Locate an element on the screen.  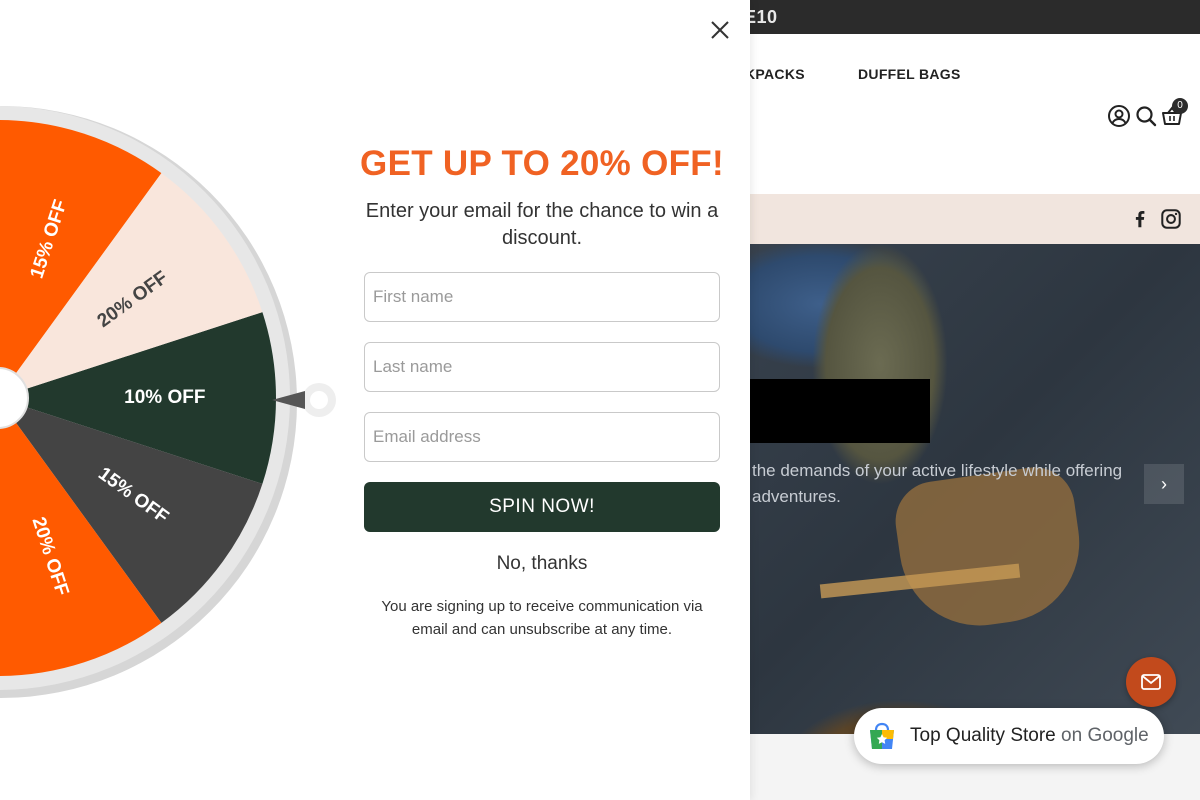
google-badge-suffix: on Google is located at coordinates (1105, 735).